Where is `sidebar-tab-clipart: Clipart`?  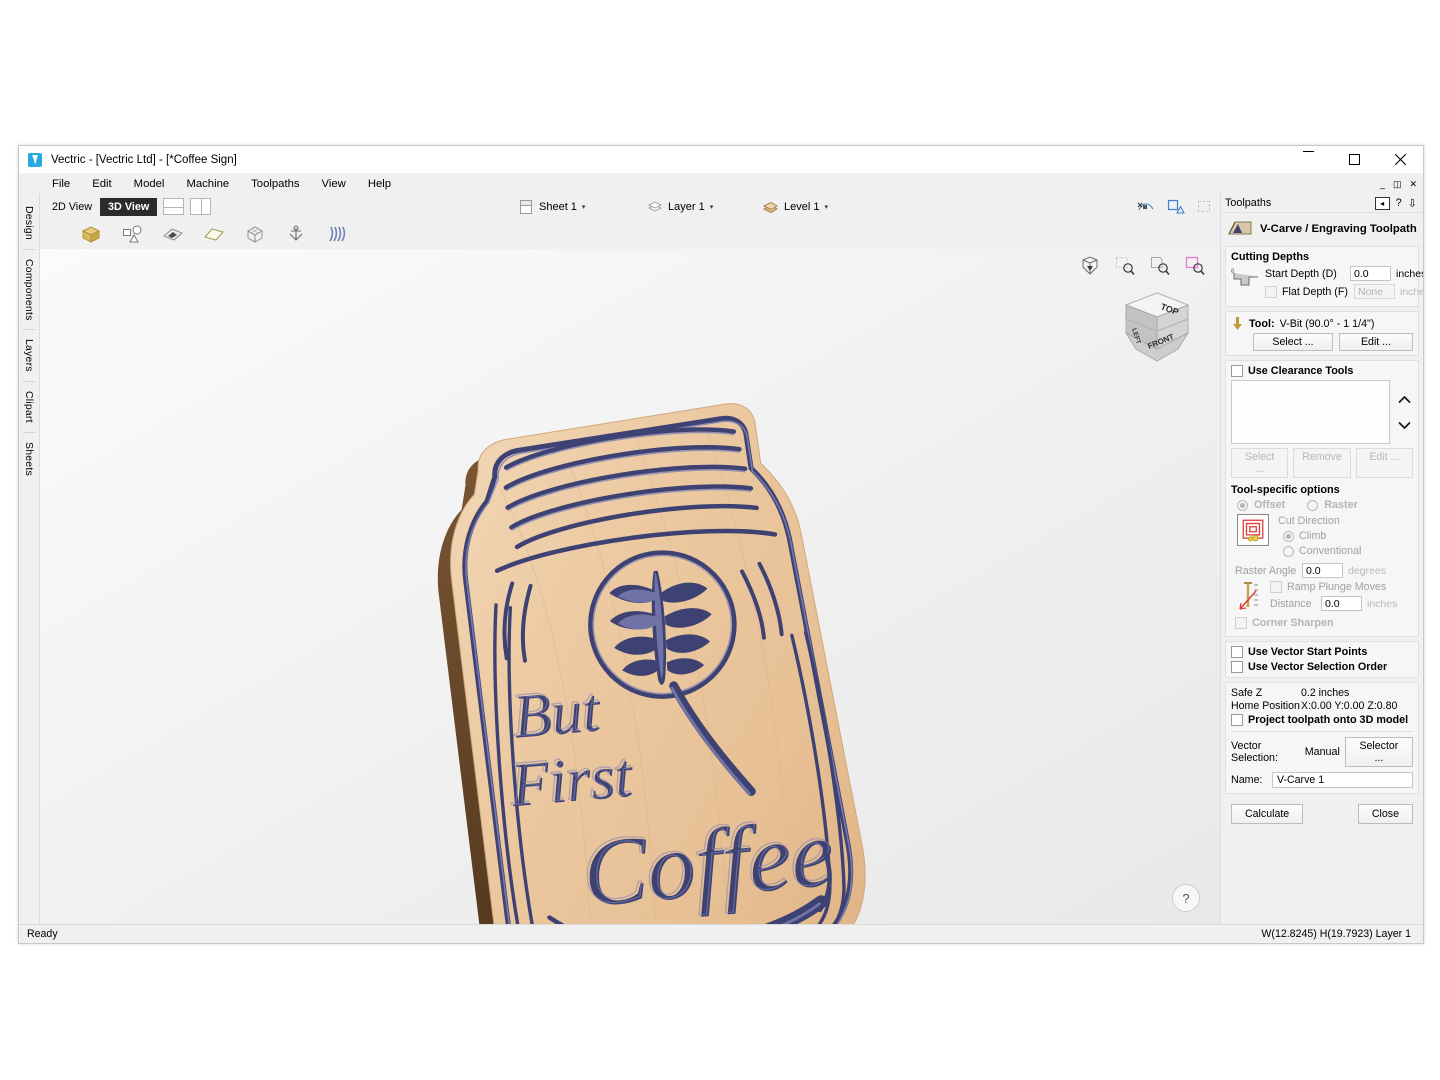 sidebar-tab-clipart: Clipart is located at coordinates (29, 407).